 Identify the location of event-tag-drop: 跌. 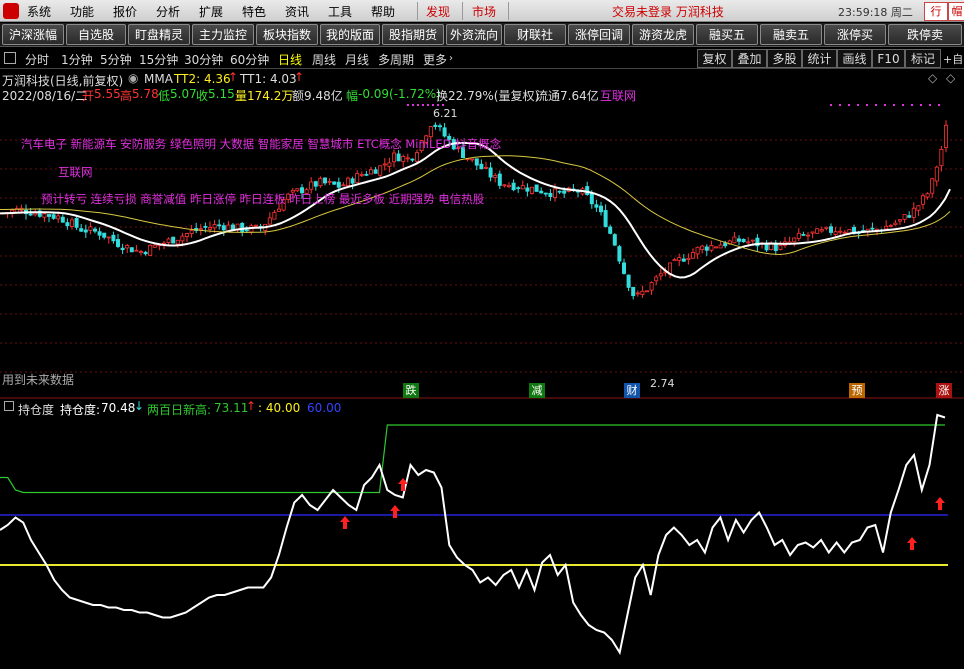
(411, 390).